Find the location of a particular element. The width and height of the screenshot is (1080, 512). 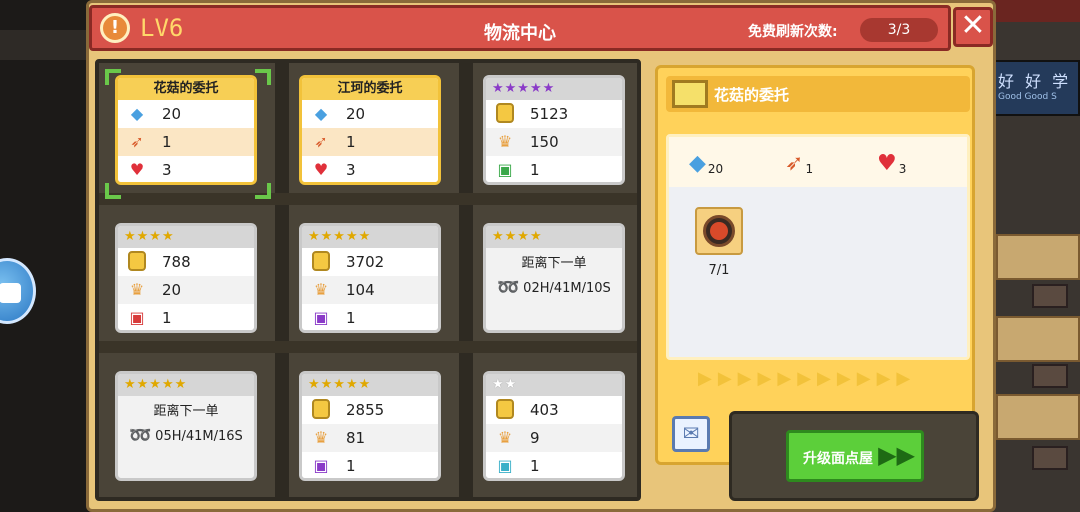

close-button: ✕ is located at coordinates (973, 27).